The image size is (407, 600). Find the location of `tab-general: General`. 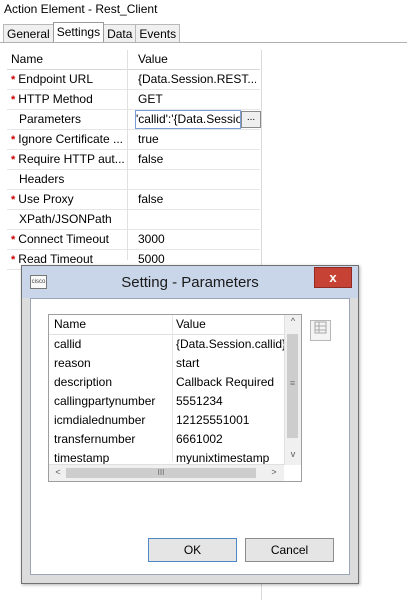

tab-general: General is located at coordinates (28, 33).